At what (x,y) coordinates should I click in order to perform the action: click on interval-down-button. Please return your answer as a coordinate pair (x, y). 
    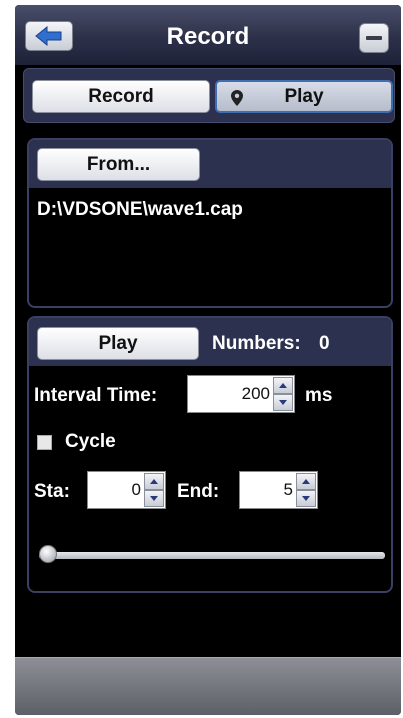
    Looking at the image, I should click on (283, 402).